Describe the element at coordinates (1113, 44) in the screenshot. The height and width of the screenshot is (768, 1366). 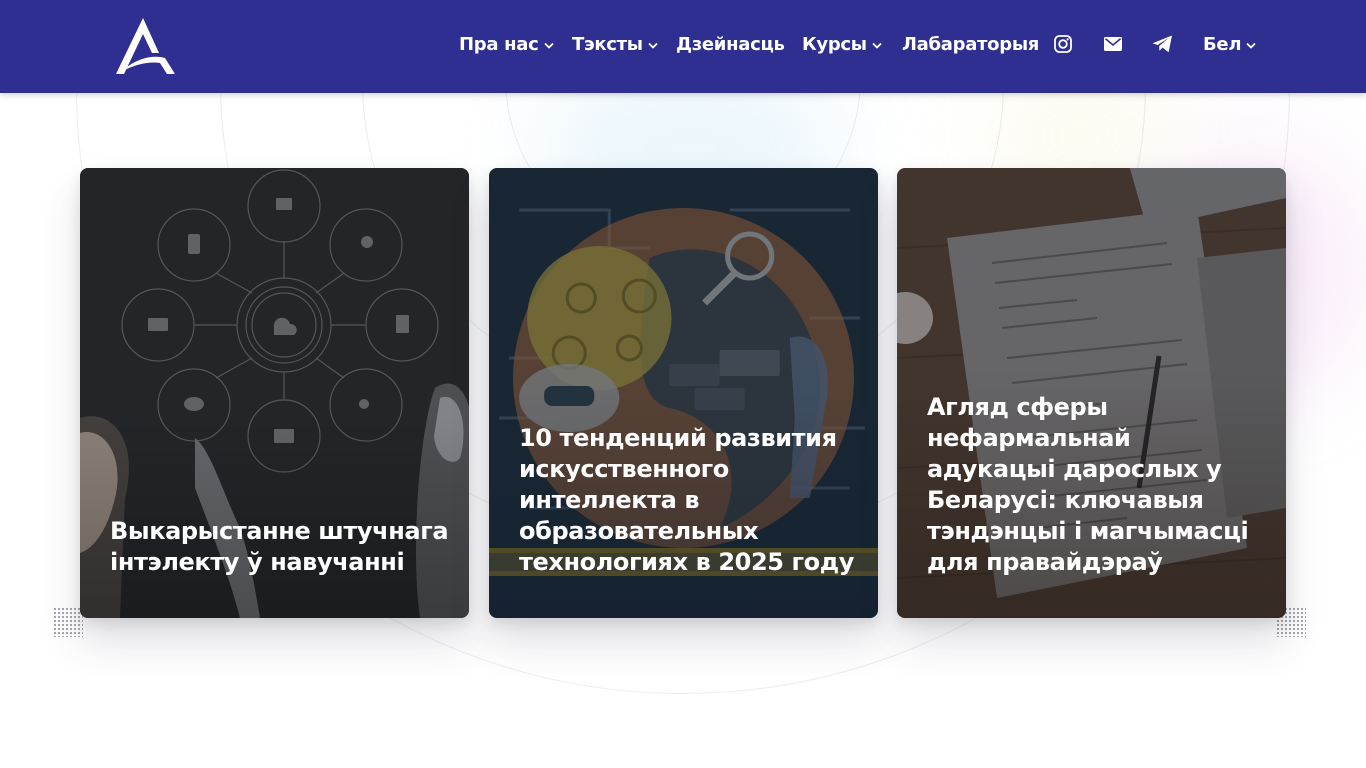
I see `mail-icon` at that location.